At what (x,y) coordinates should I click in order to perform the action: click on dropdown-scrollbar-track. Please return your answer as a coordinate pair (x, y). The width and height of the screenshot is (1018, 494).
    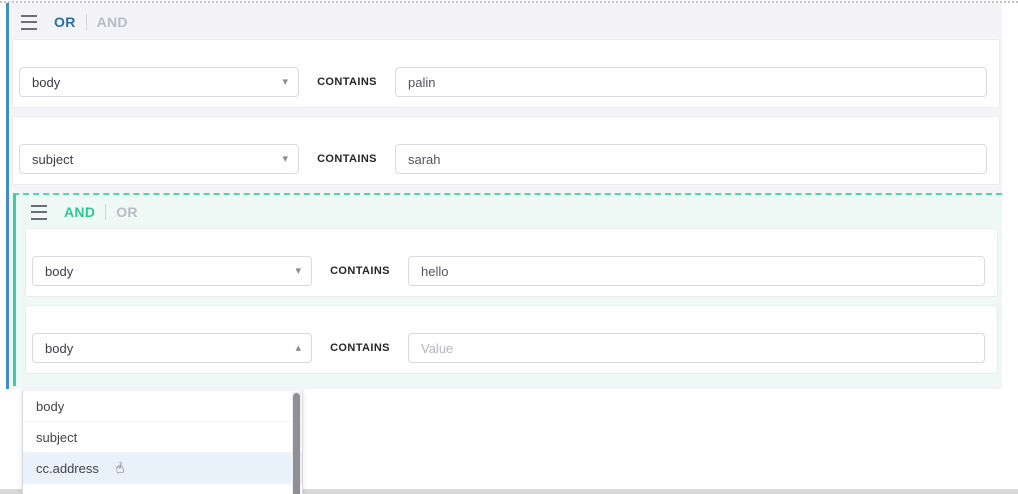
    Looking at the image, I should click on (296, 443).